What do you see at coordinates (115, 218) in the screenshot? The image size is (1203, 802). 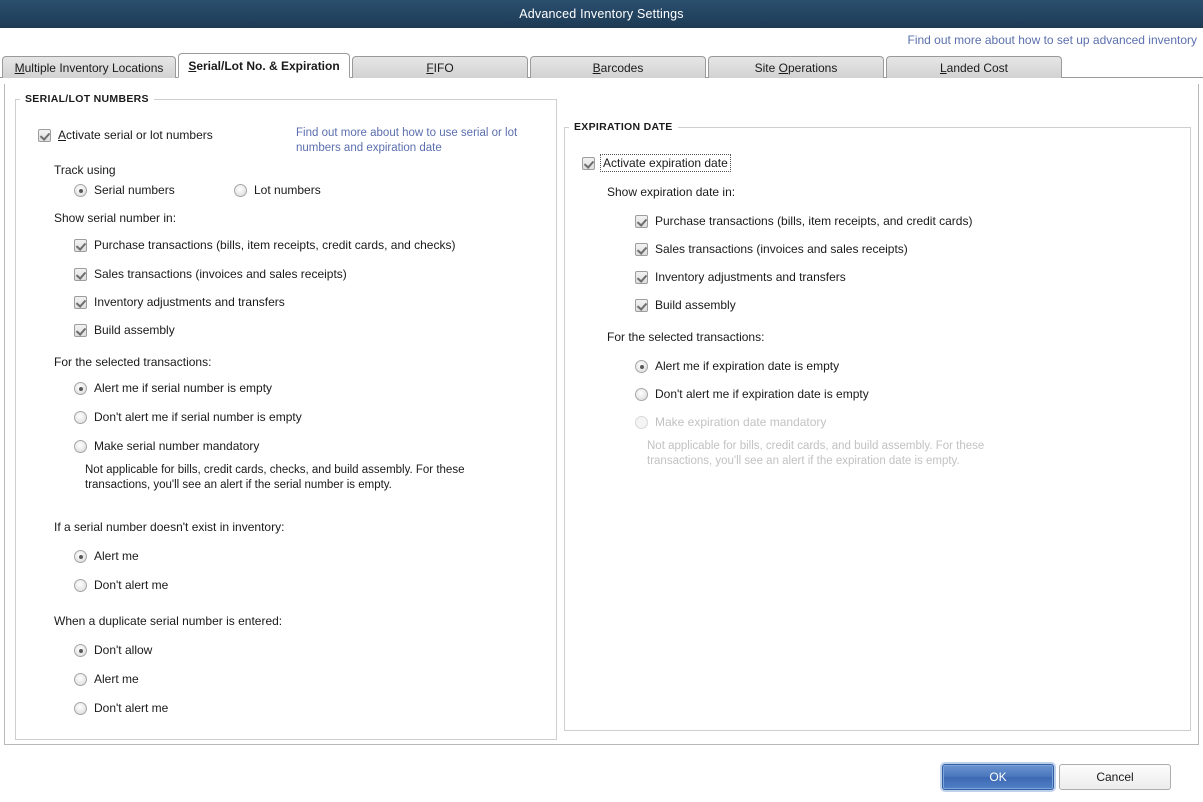 I see `show-serial-number-in-label: Show serial number in:` at bounding box center [115, 218].